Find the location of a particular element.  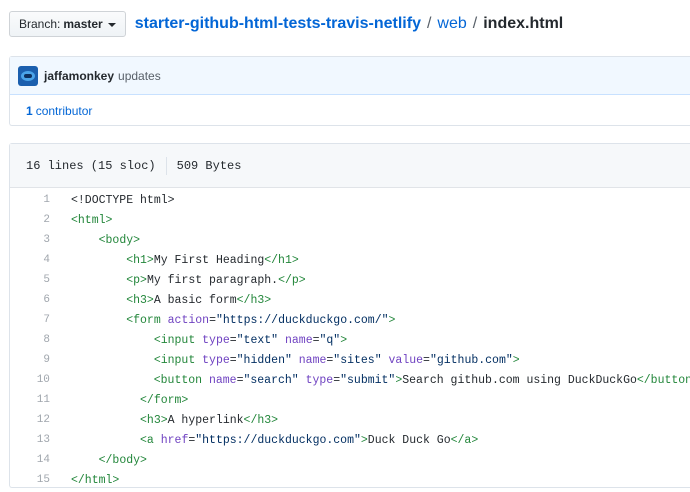

code-line: 15 </html> is located at coordinates (350, 480).